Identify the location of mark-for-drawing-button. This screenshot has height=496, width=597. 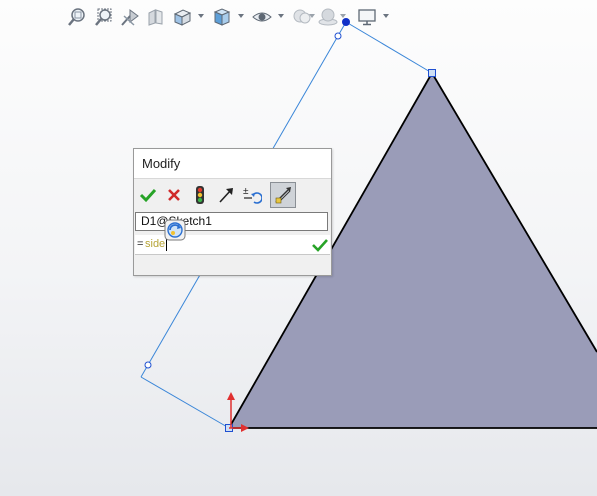
(283, 195).